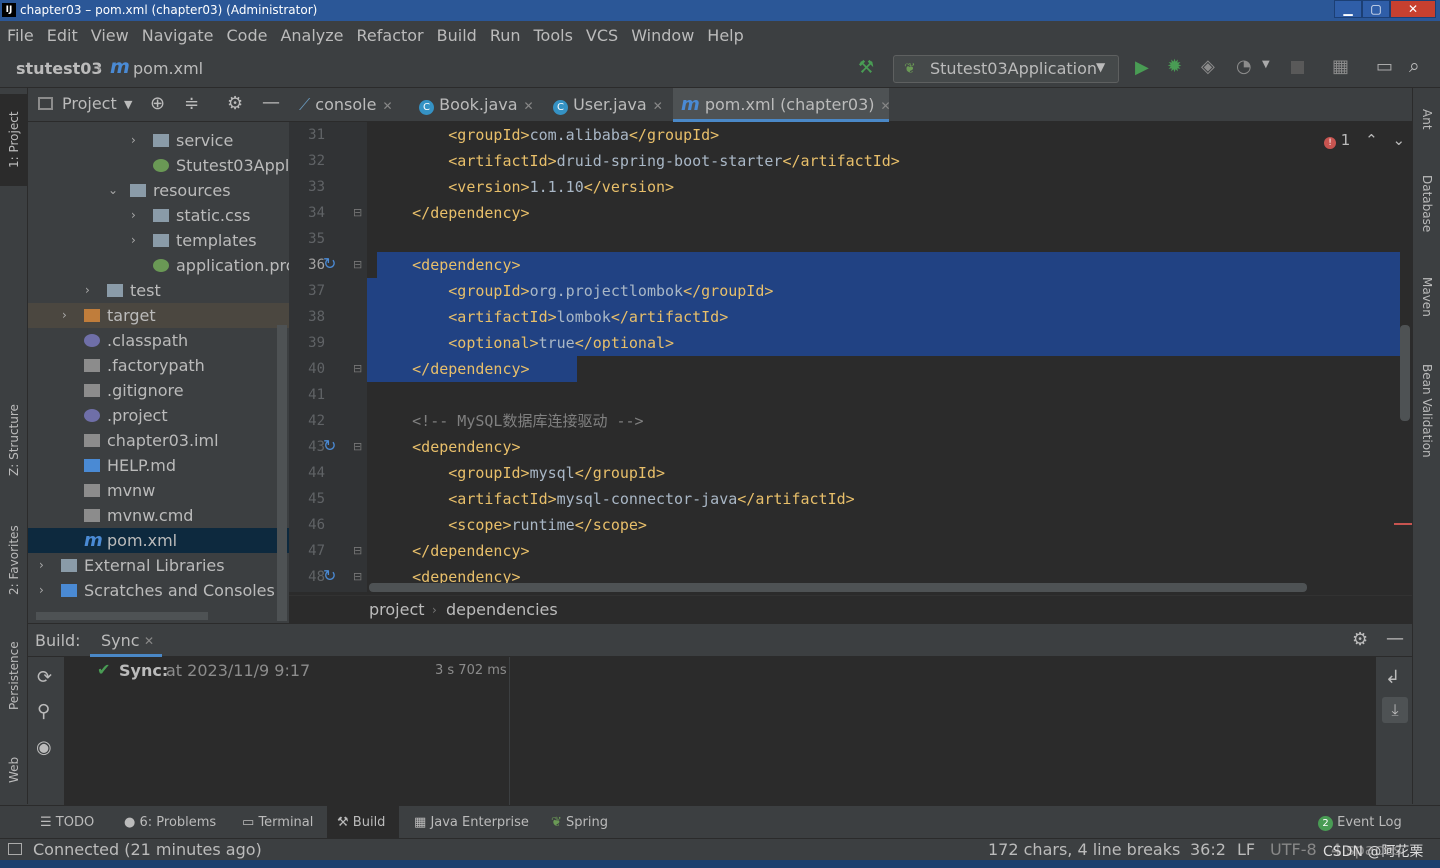 Image resolution: width=1440 pixels, height=868 pixels. Describe the element at coordinates (158, 515) in the screenshot. I see `tree-item: mvnw.cmd` at that location.